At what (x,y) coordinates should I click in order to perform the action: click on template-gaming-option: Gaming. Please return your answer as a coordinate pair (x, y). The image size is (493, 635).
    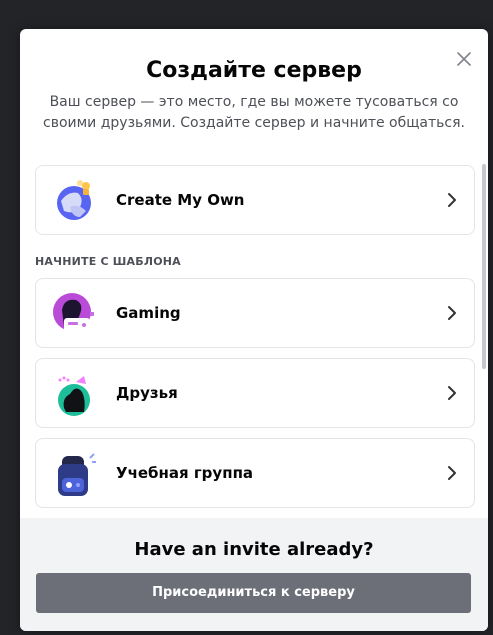
    Looking at the image, I should click on (255, 313).